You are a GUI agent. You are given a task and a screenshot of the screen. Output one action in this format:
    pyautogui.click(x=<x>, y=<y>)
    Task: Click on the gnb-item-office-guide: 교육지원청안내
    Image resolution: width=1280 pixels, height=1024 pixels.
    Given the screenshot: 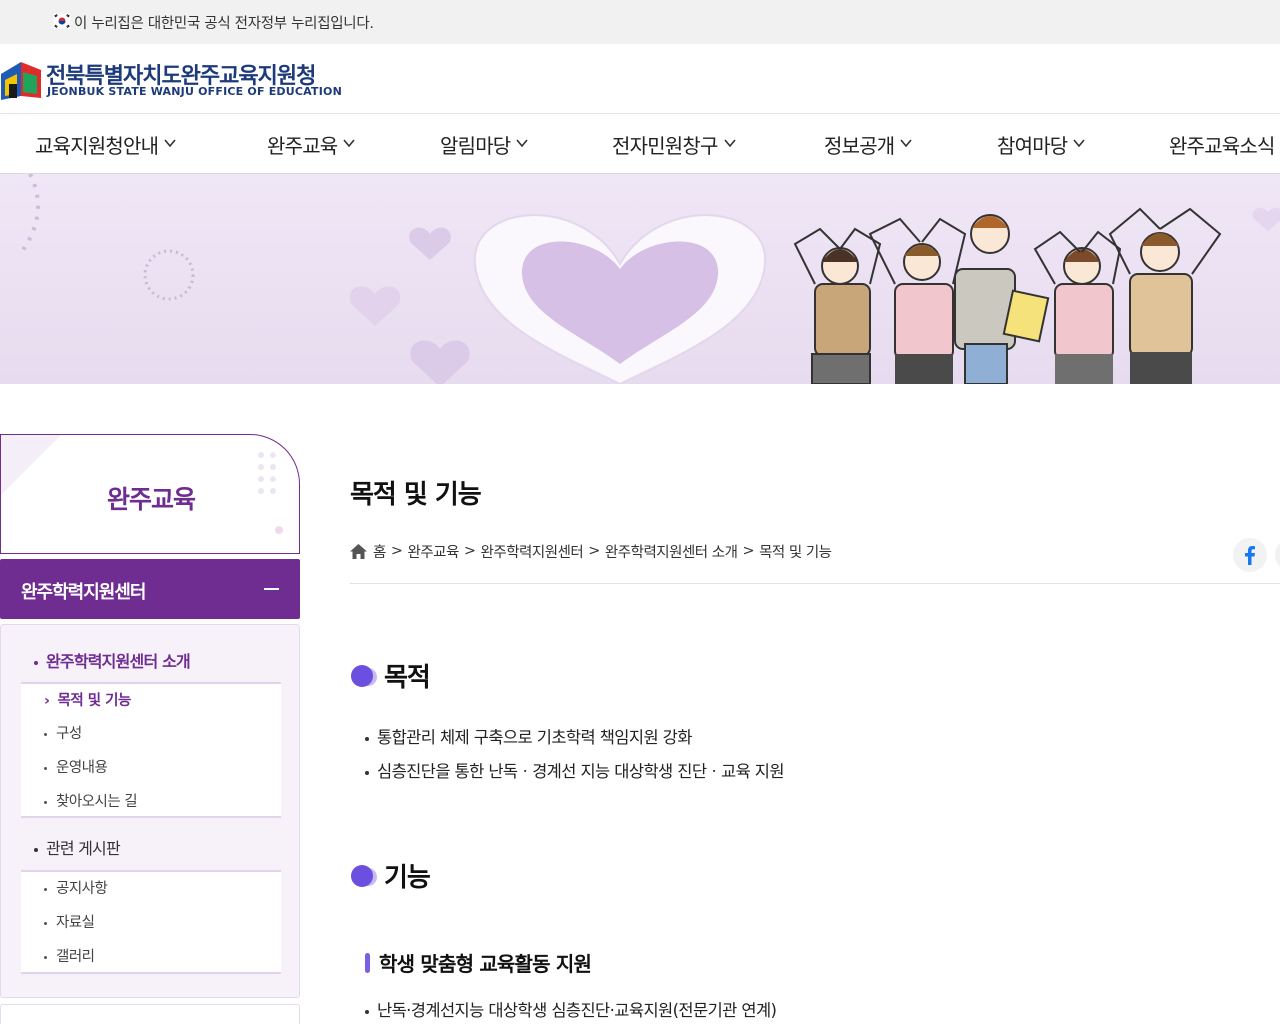 What is the action you would take?
    pyautogui.click(x=105, y=144)
    